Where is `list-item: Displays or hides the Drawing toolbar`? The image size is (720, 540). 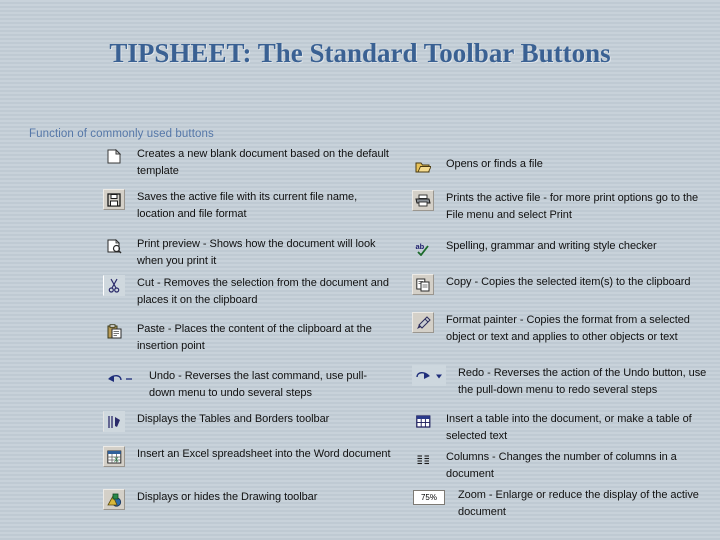 list-item: Displays or hides the Drawing toolbar is located at coordinates (248, 499).